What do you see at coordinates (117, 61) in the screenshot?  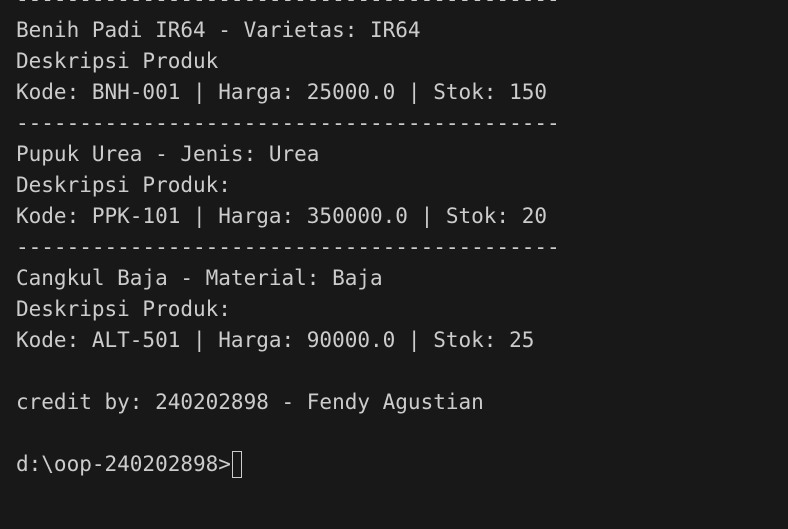 I see `product-description-label: Deskripsi Produk` at bounding box center [117, 61].